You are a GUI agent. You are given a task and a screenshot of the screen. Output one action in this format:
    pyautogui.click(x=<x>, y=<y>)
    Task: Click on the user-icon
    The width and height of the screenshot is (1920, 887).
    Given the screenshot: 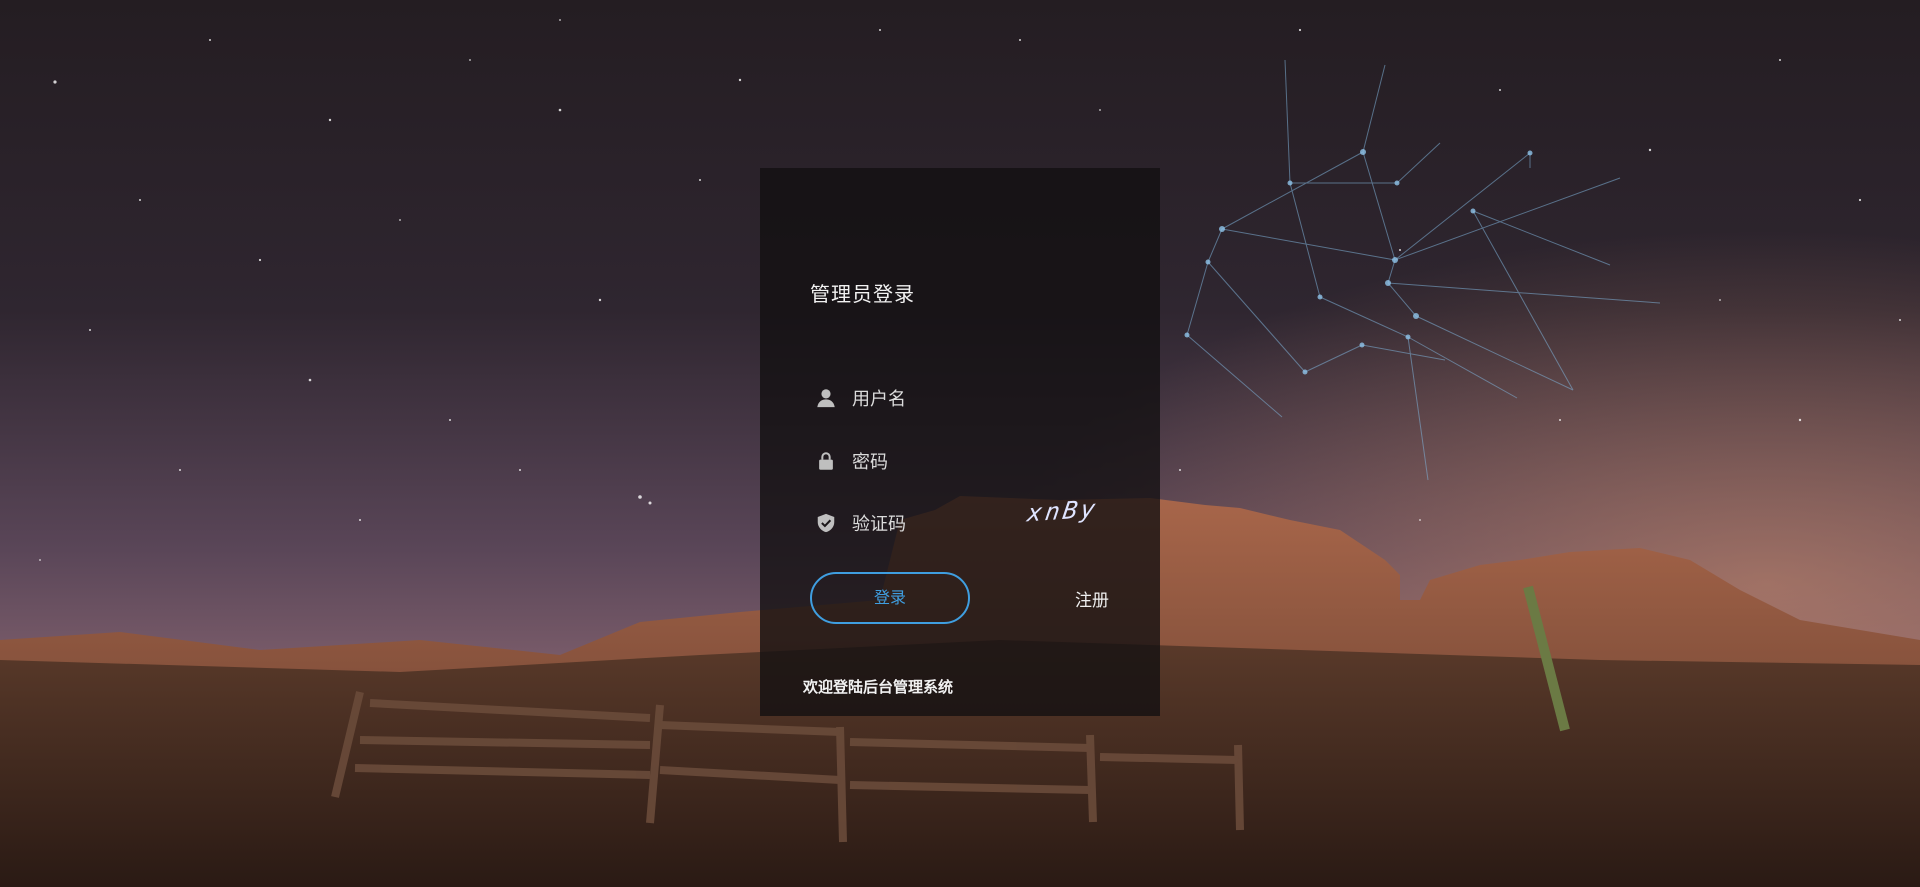 What is the action you would take?
    pyautogui.click(x=826, y=398)
    